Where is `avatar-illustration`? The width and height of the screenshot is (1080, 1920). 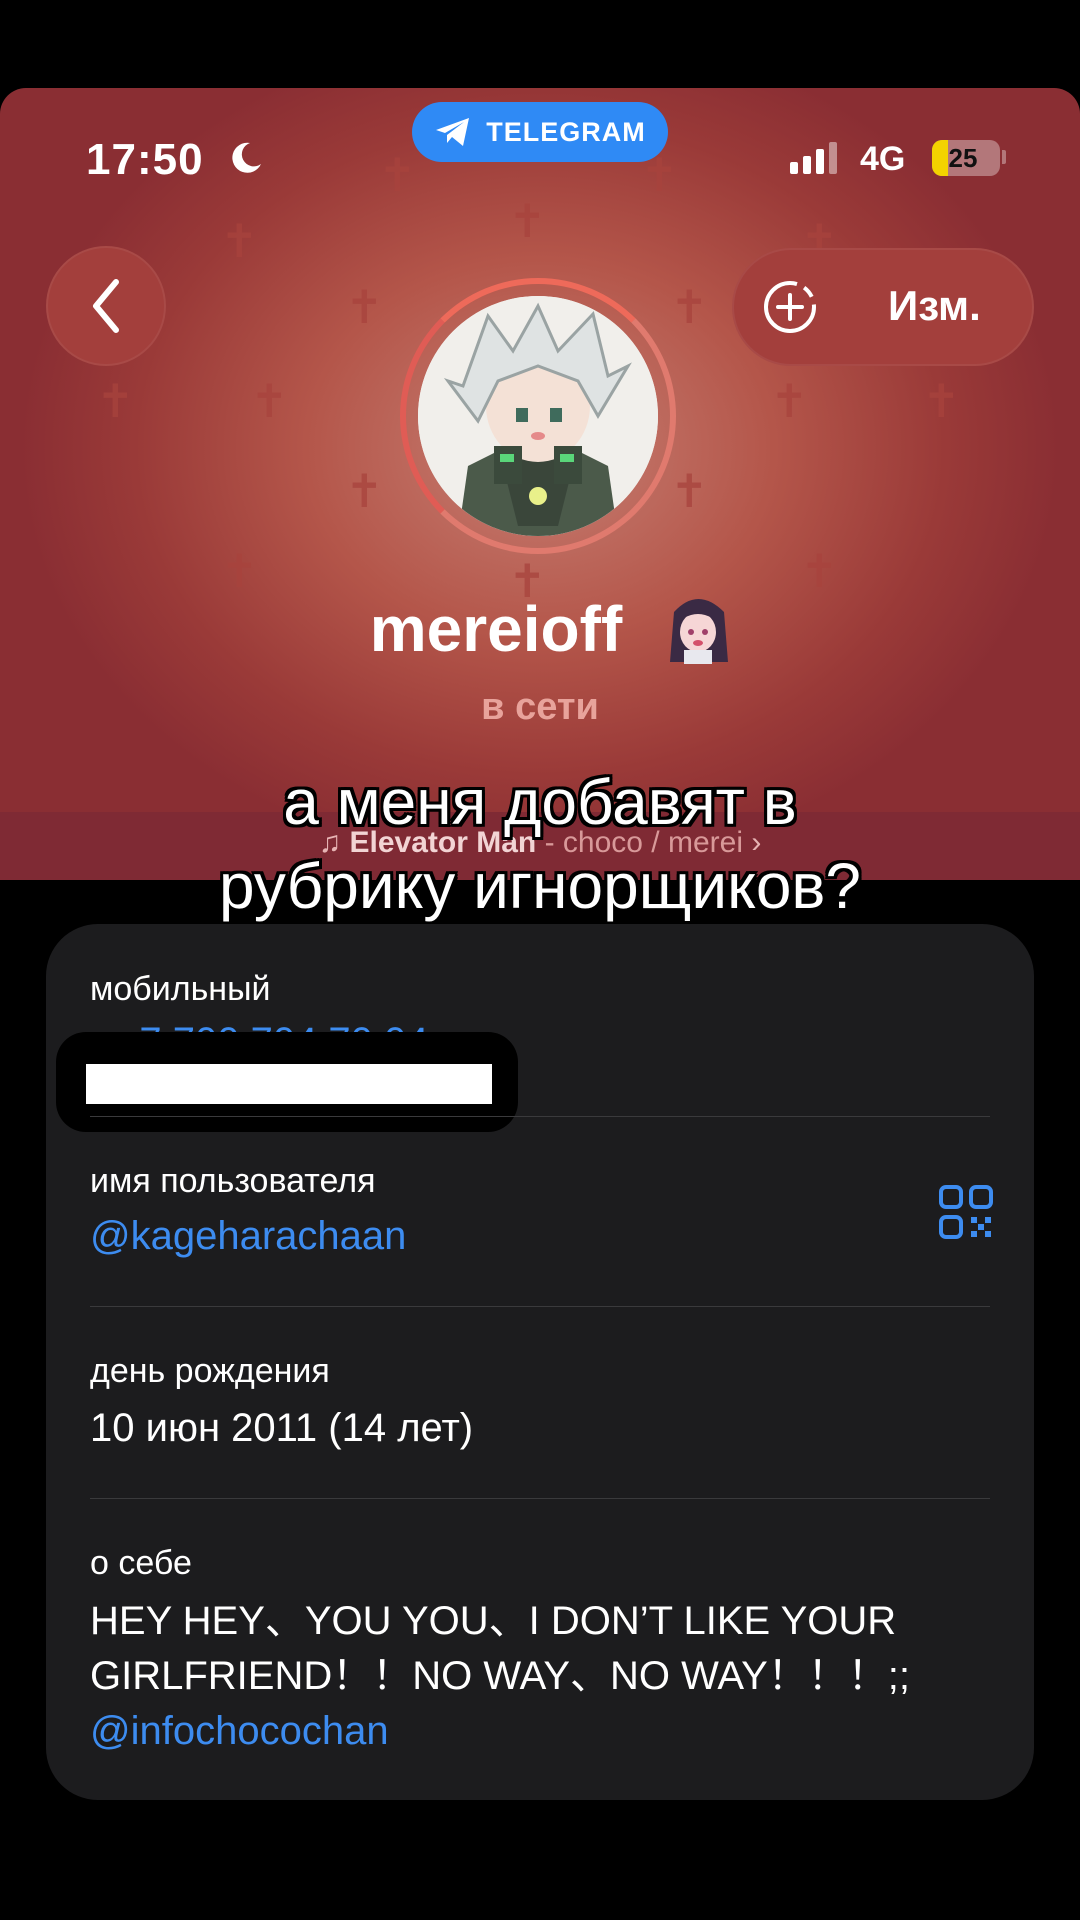
avatar-illustration is located at coordinates (538, 416).